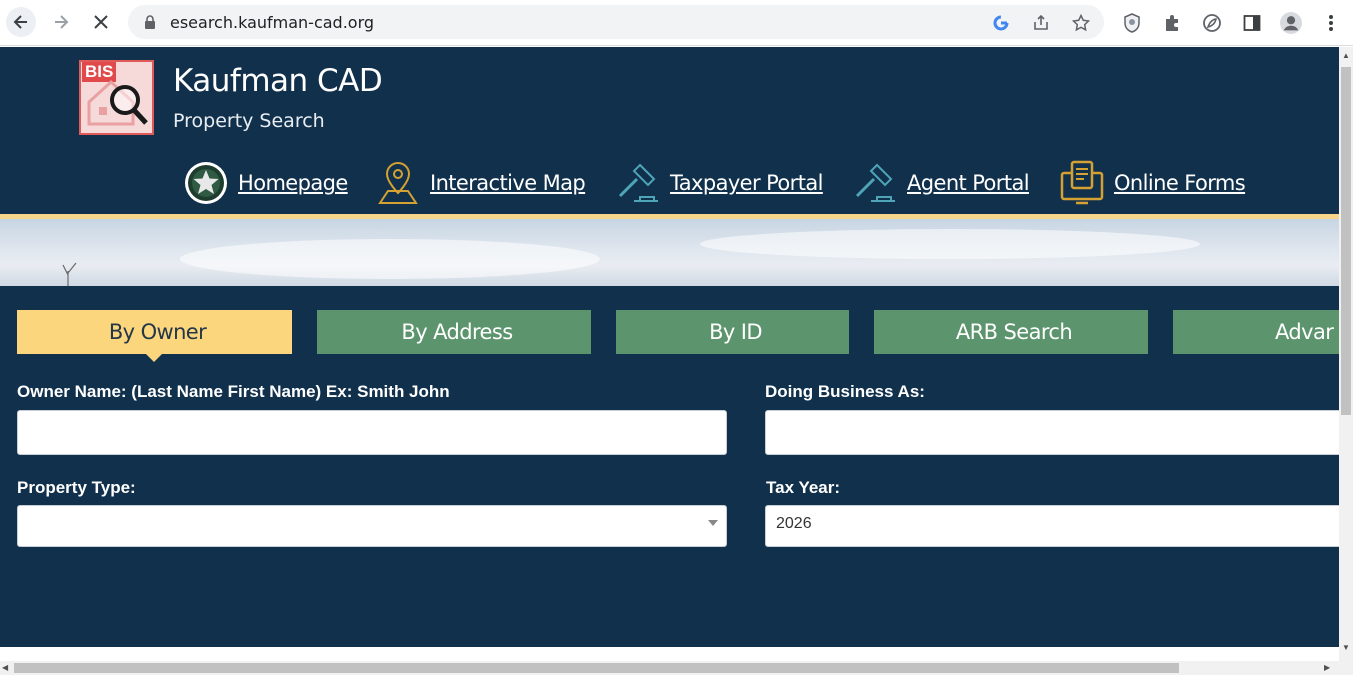 The width and height of the screenshot is (1353, 675). I want to click on dba-input, so click(1052, 432).